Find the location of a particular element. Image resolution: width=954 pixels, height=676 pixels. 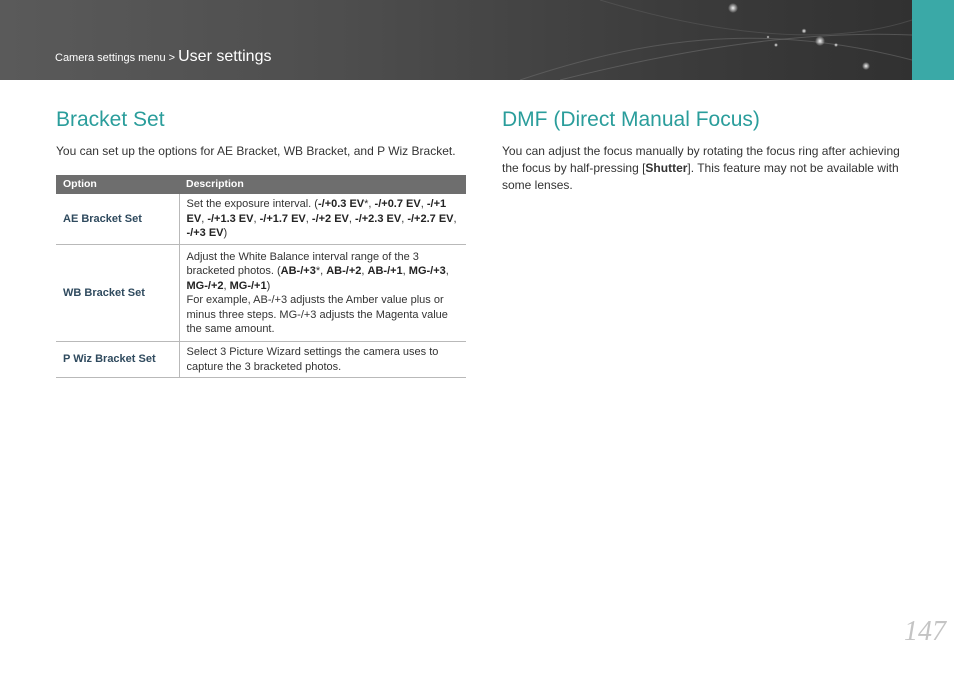

bold-text-run: -/+2.7 EV is located at coordinates (430, 218).